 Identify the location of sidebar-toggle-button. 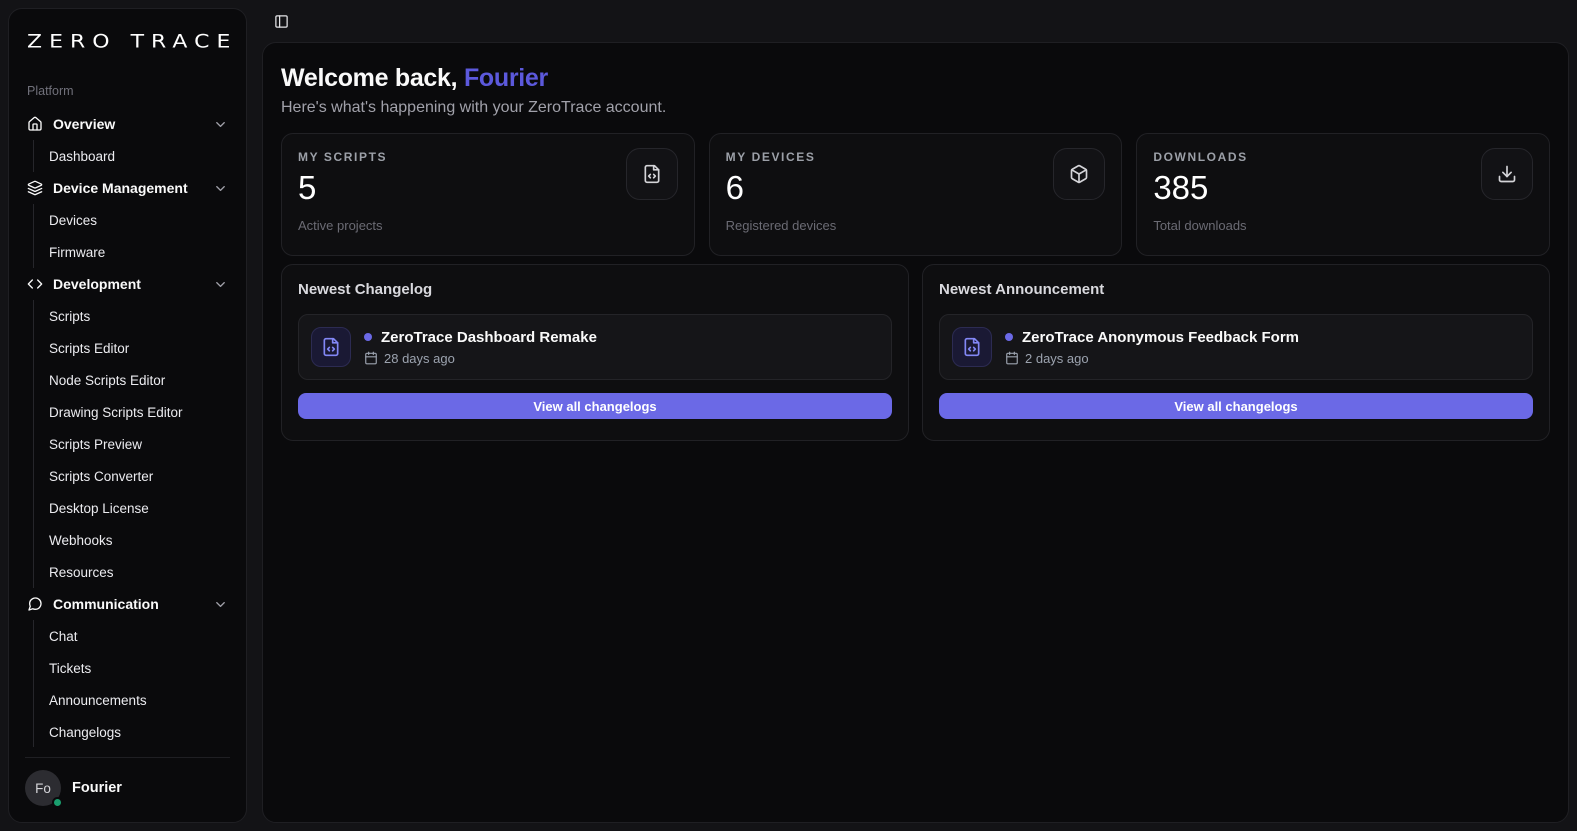
(281, 21).